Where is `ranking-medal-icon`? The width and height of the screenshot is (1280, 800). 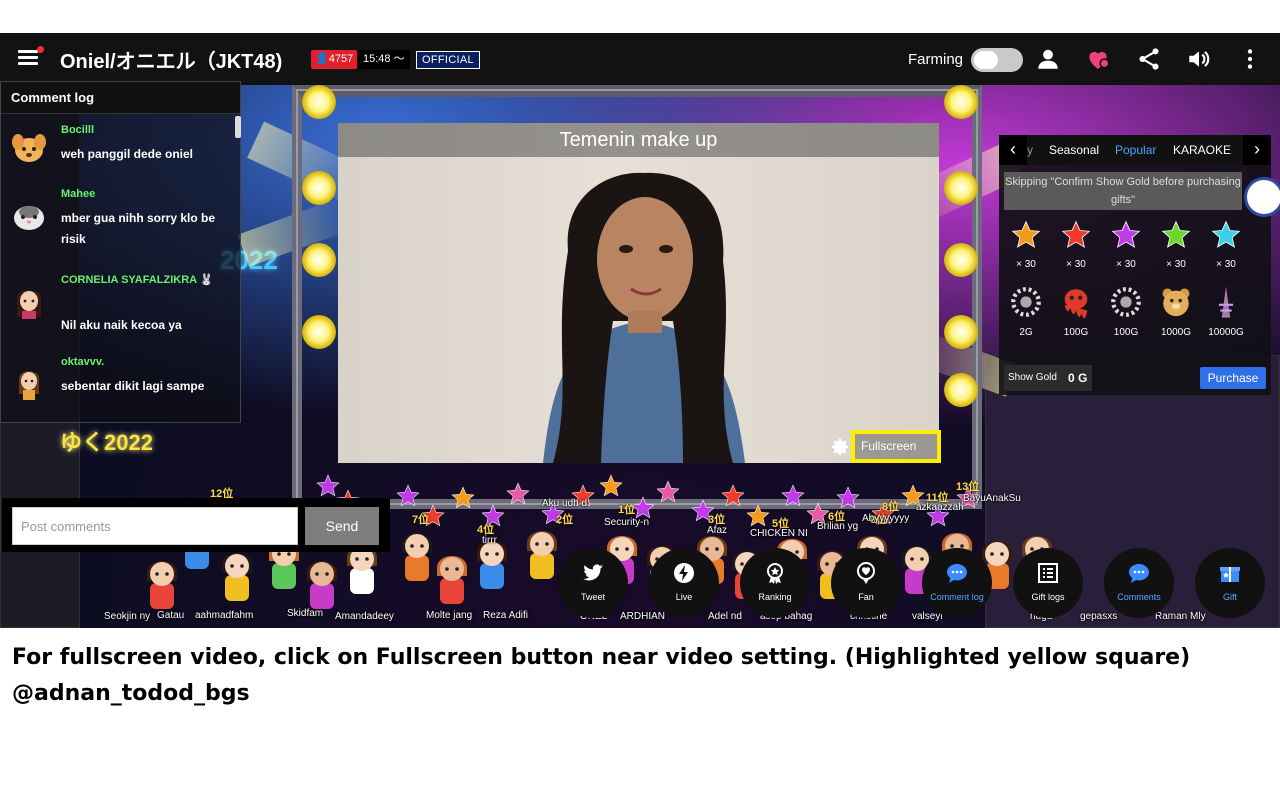 ranking-medal-icon is located at coordinates (1262, 197).